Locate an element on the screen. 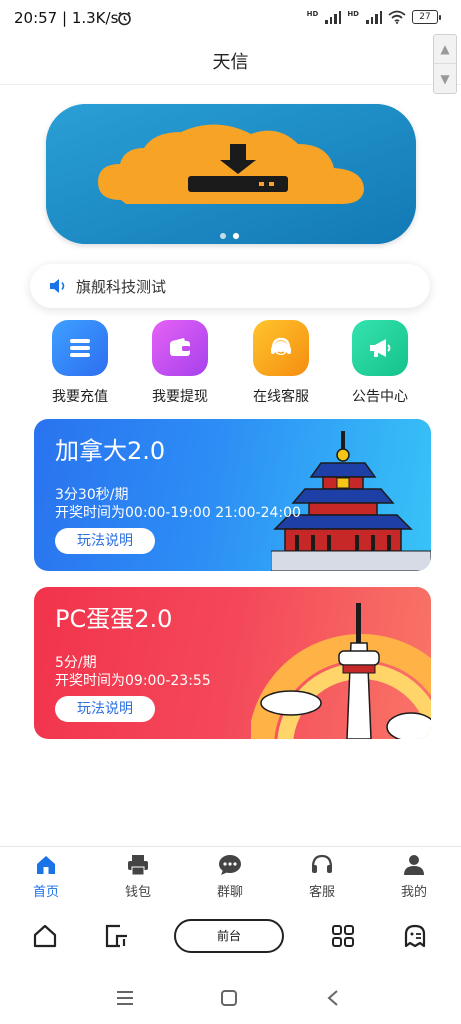 This screenshot has width=461, height=1024. tab-group-chat: 群聊 is located at coordinates (230, 876).